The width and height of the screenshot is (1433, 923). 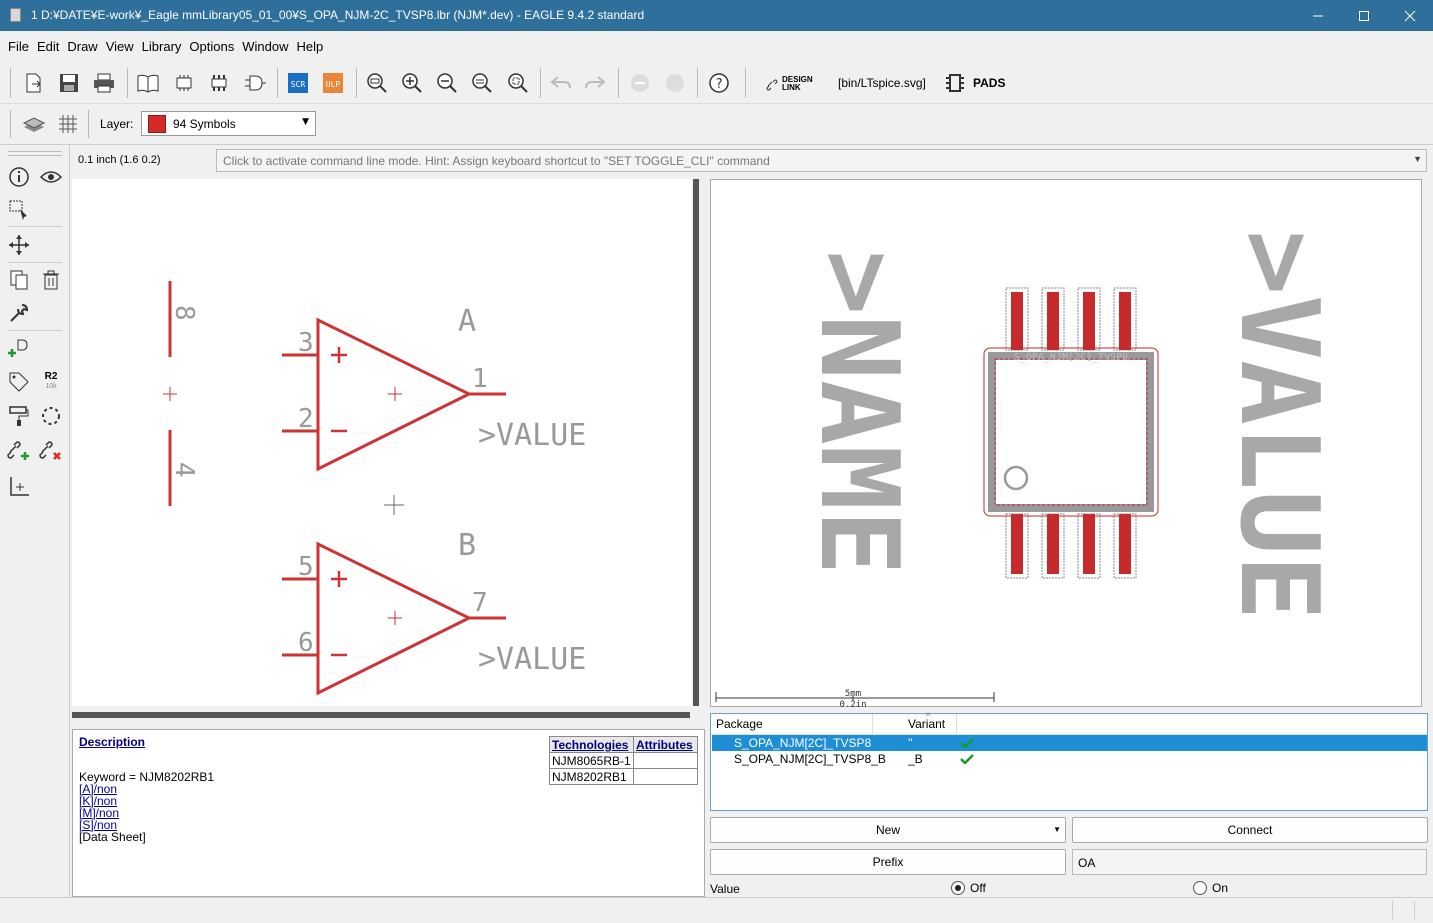 I want to click on package-row: S_OPA_NJM[2C]_TVSP8_B _B, so click(x=1069, y=759).